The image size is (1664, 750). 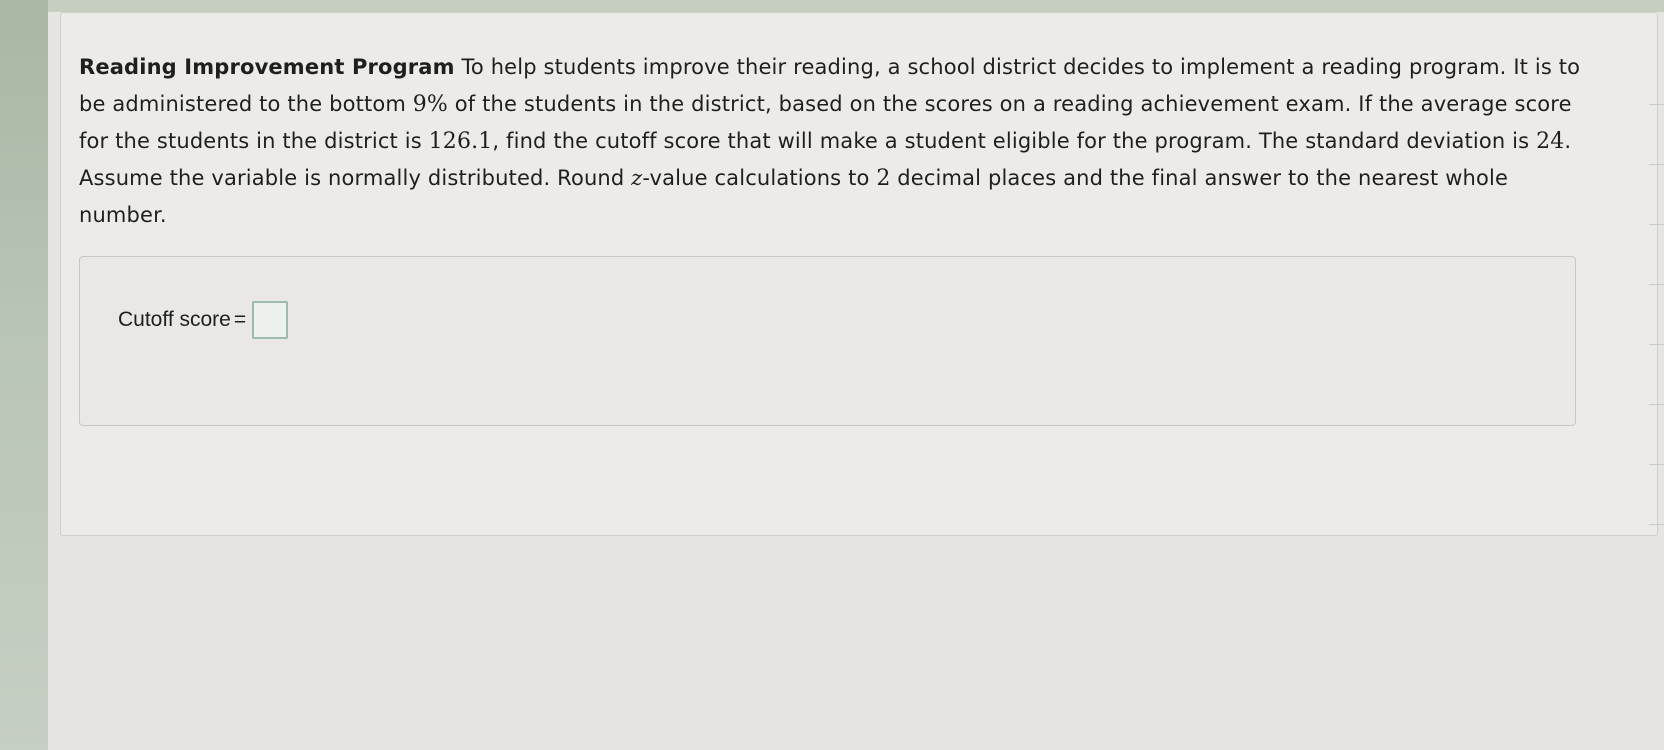 What do you see at coordinates (430, 104) in the screenshot?
I see `problem-percent: 9%` at bounding box center [430, 104].